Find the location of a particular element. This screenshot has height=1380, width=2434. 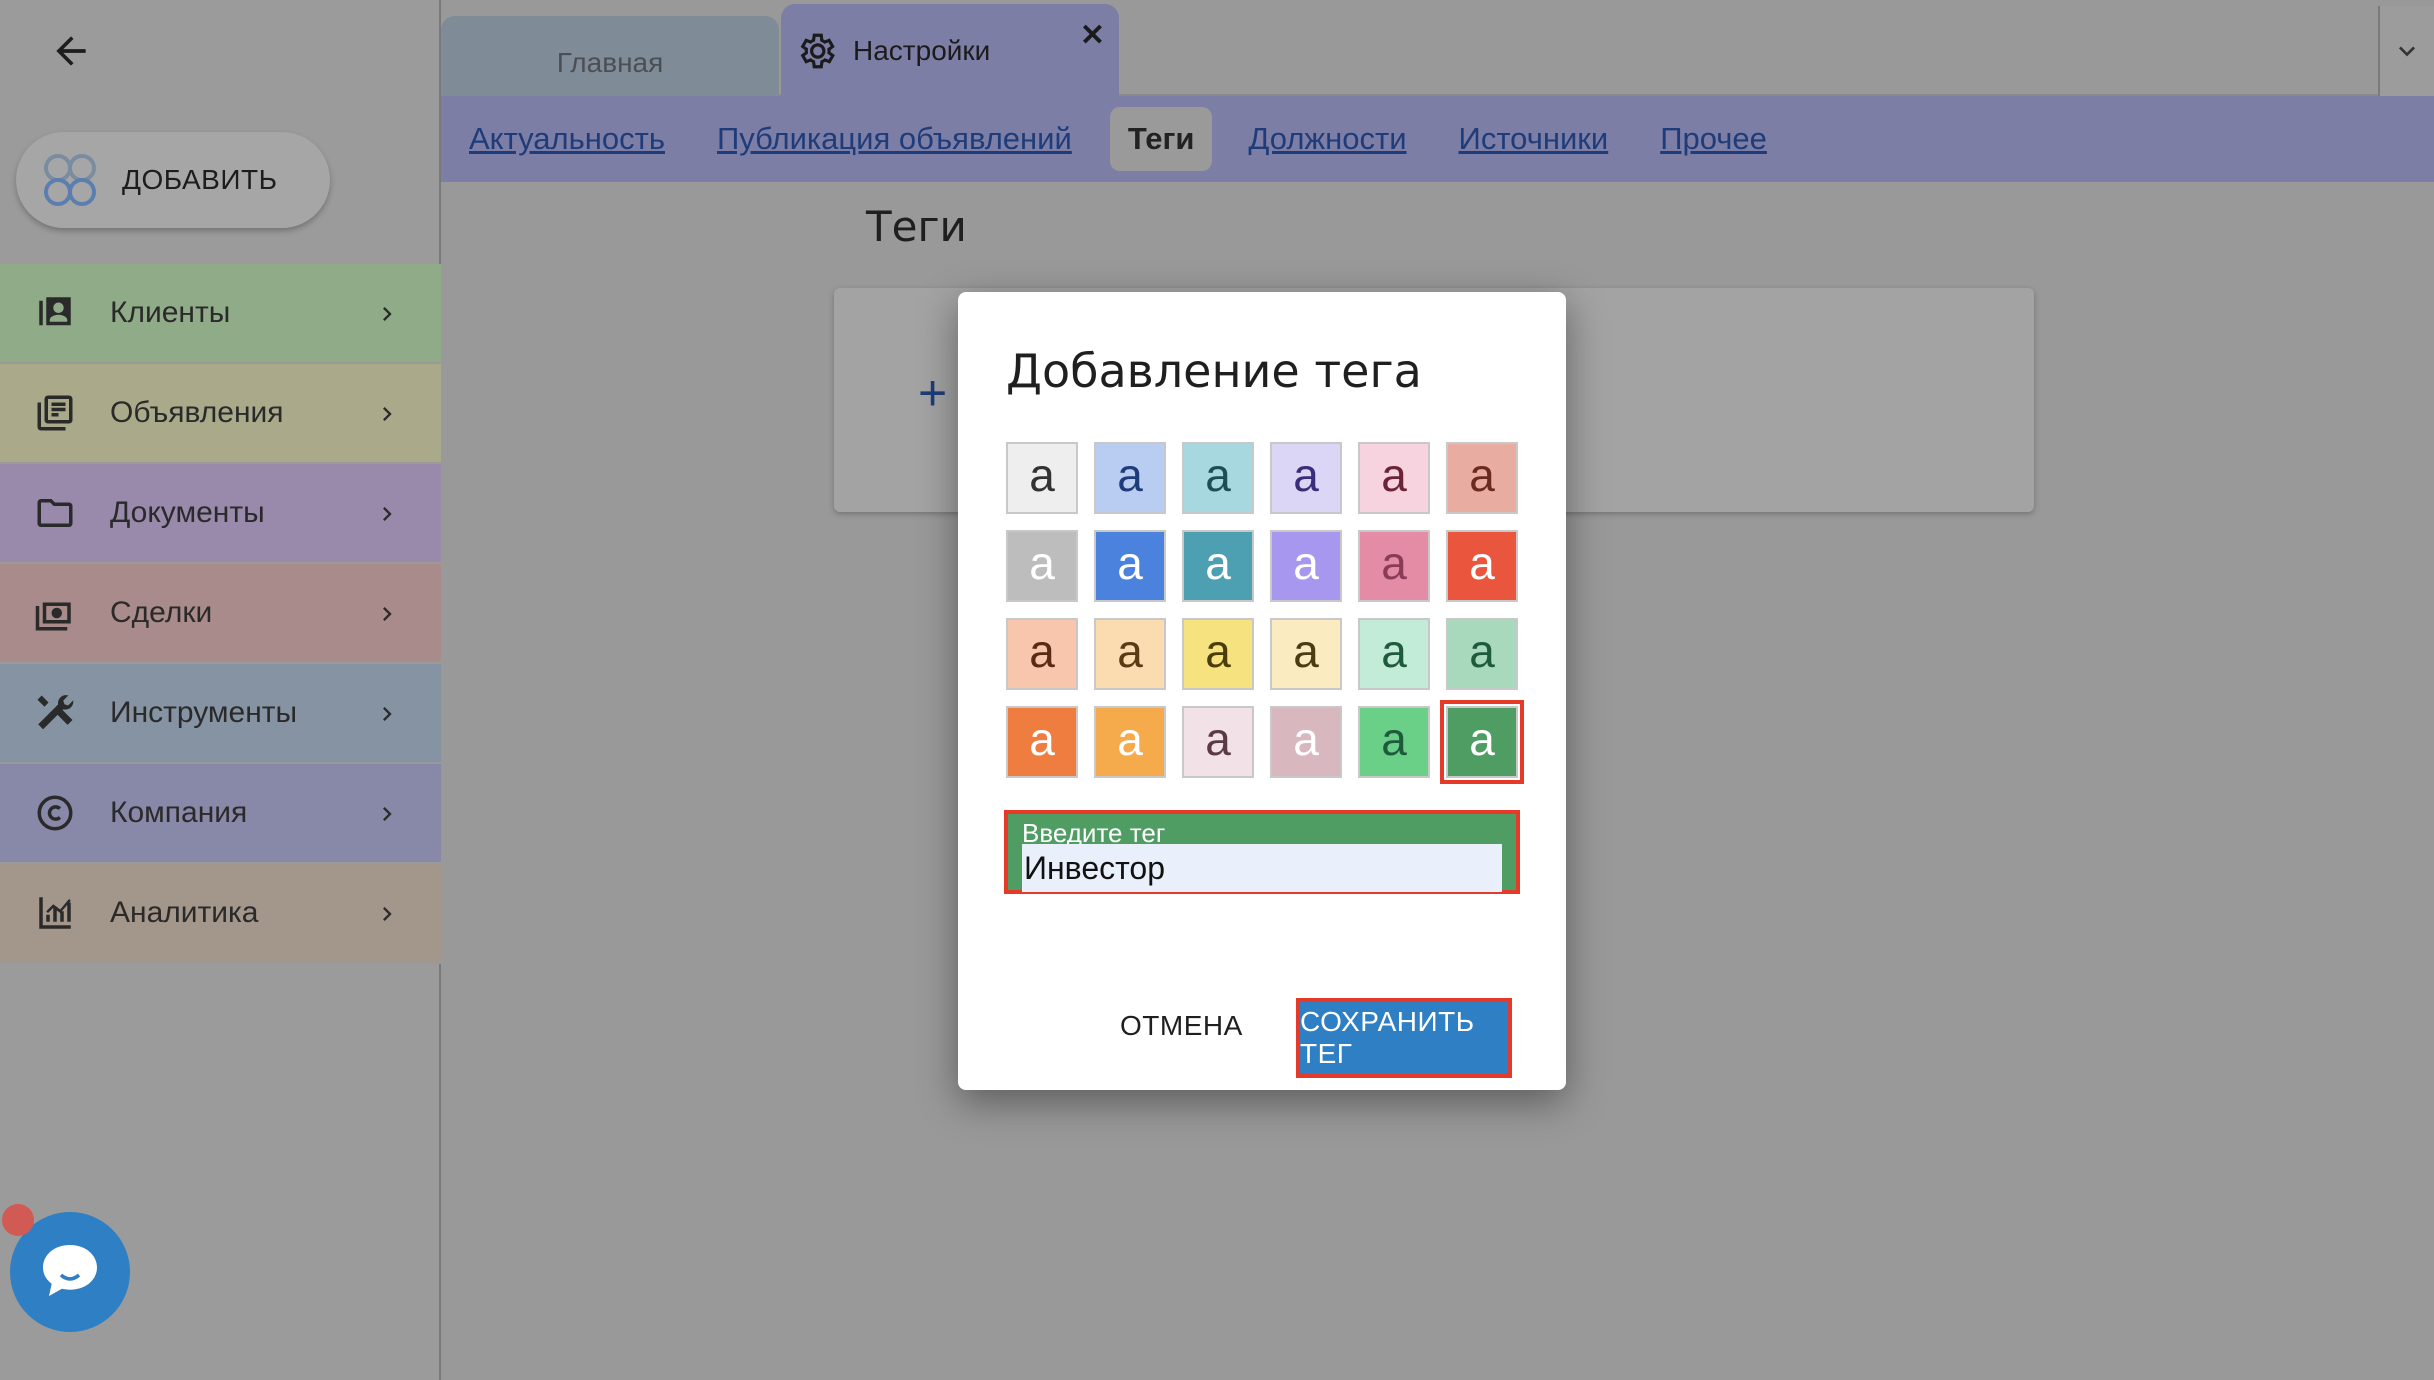

sidebar-item-label: Объявления is located at coordinates (197, 412).